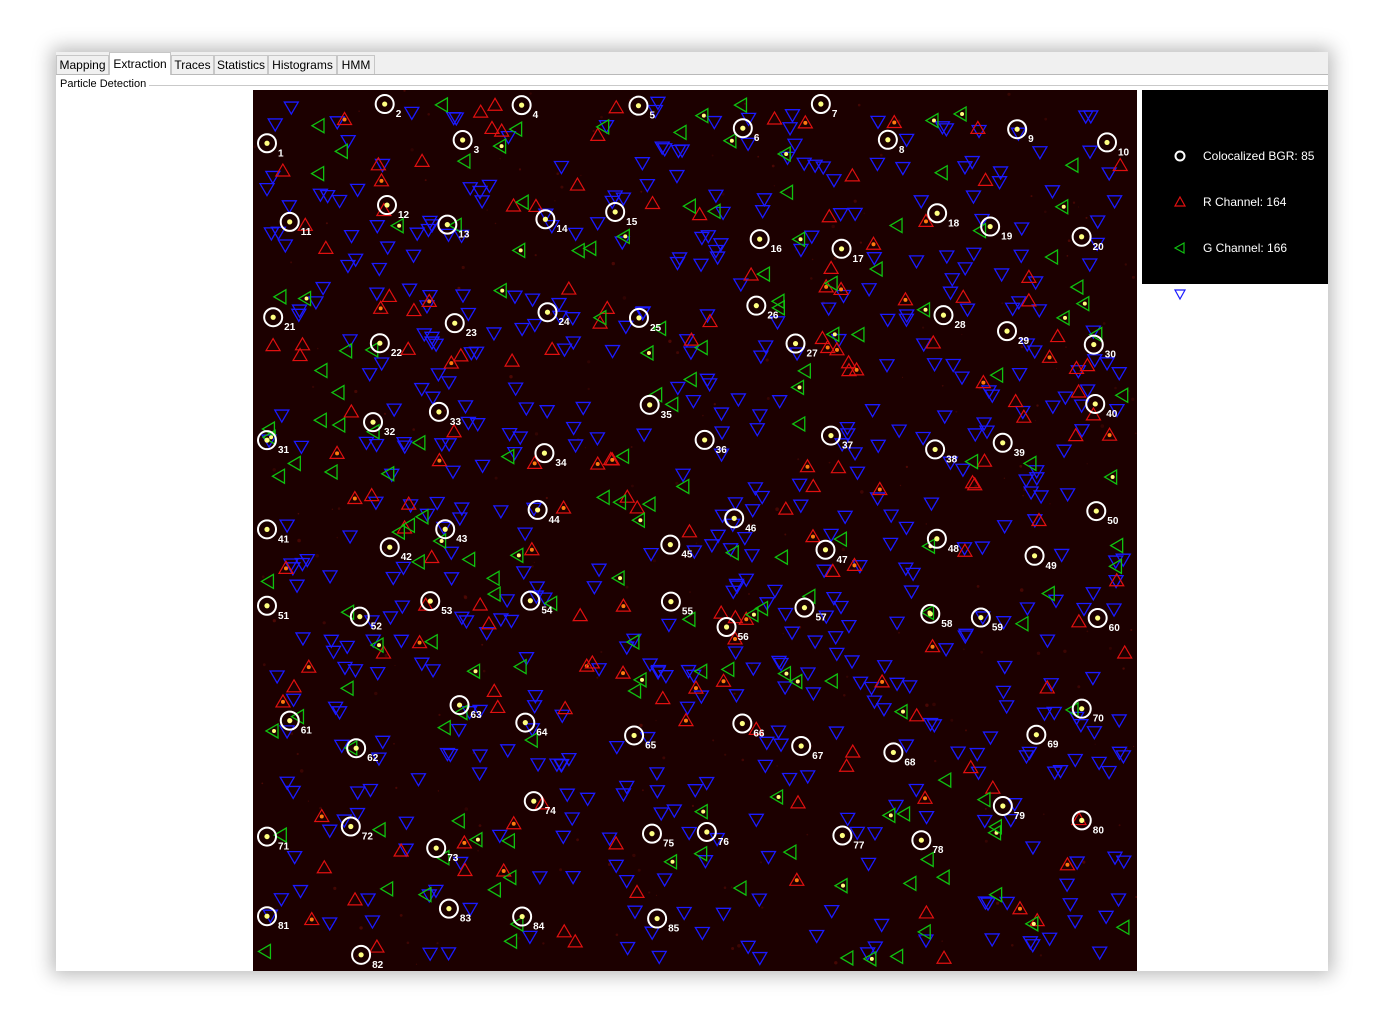 This screenshot has width=1384, height=1023. What do you see at coordinates (1276, 202) in the screenshot?
I see `legend-r-count: 164` at bounding box center [1276, 202].